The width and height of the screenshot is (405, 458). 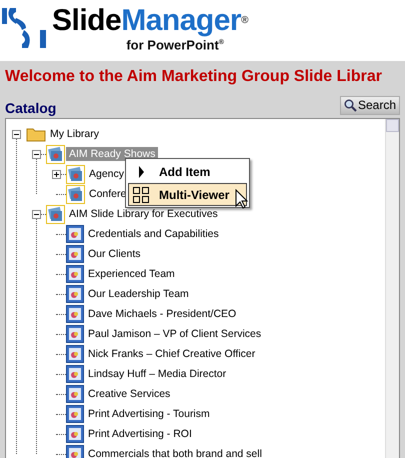 I want to click on tree-item-label: Agency, so click(x=107, y=174).